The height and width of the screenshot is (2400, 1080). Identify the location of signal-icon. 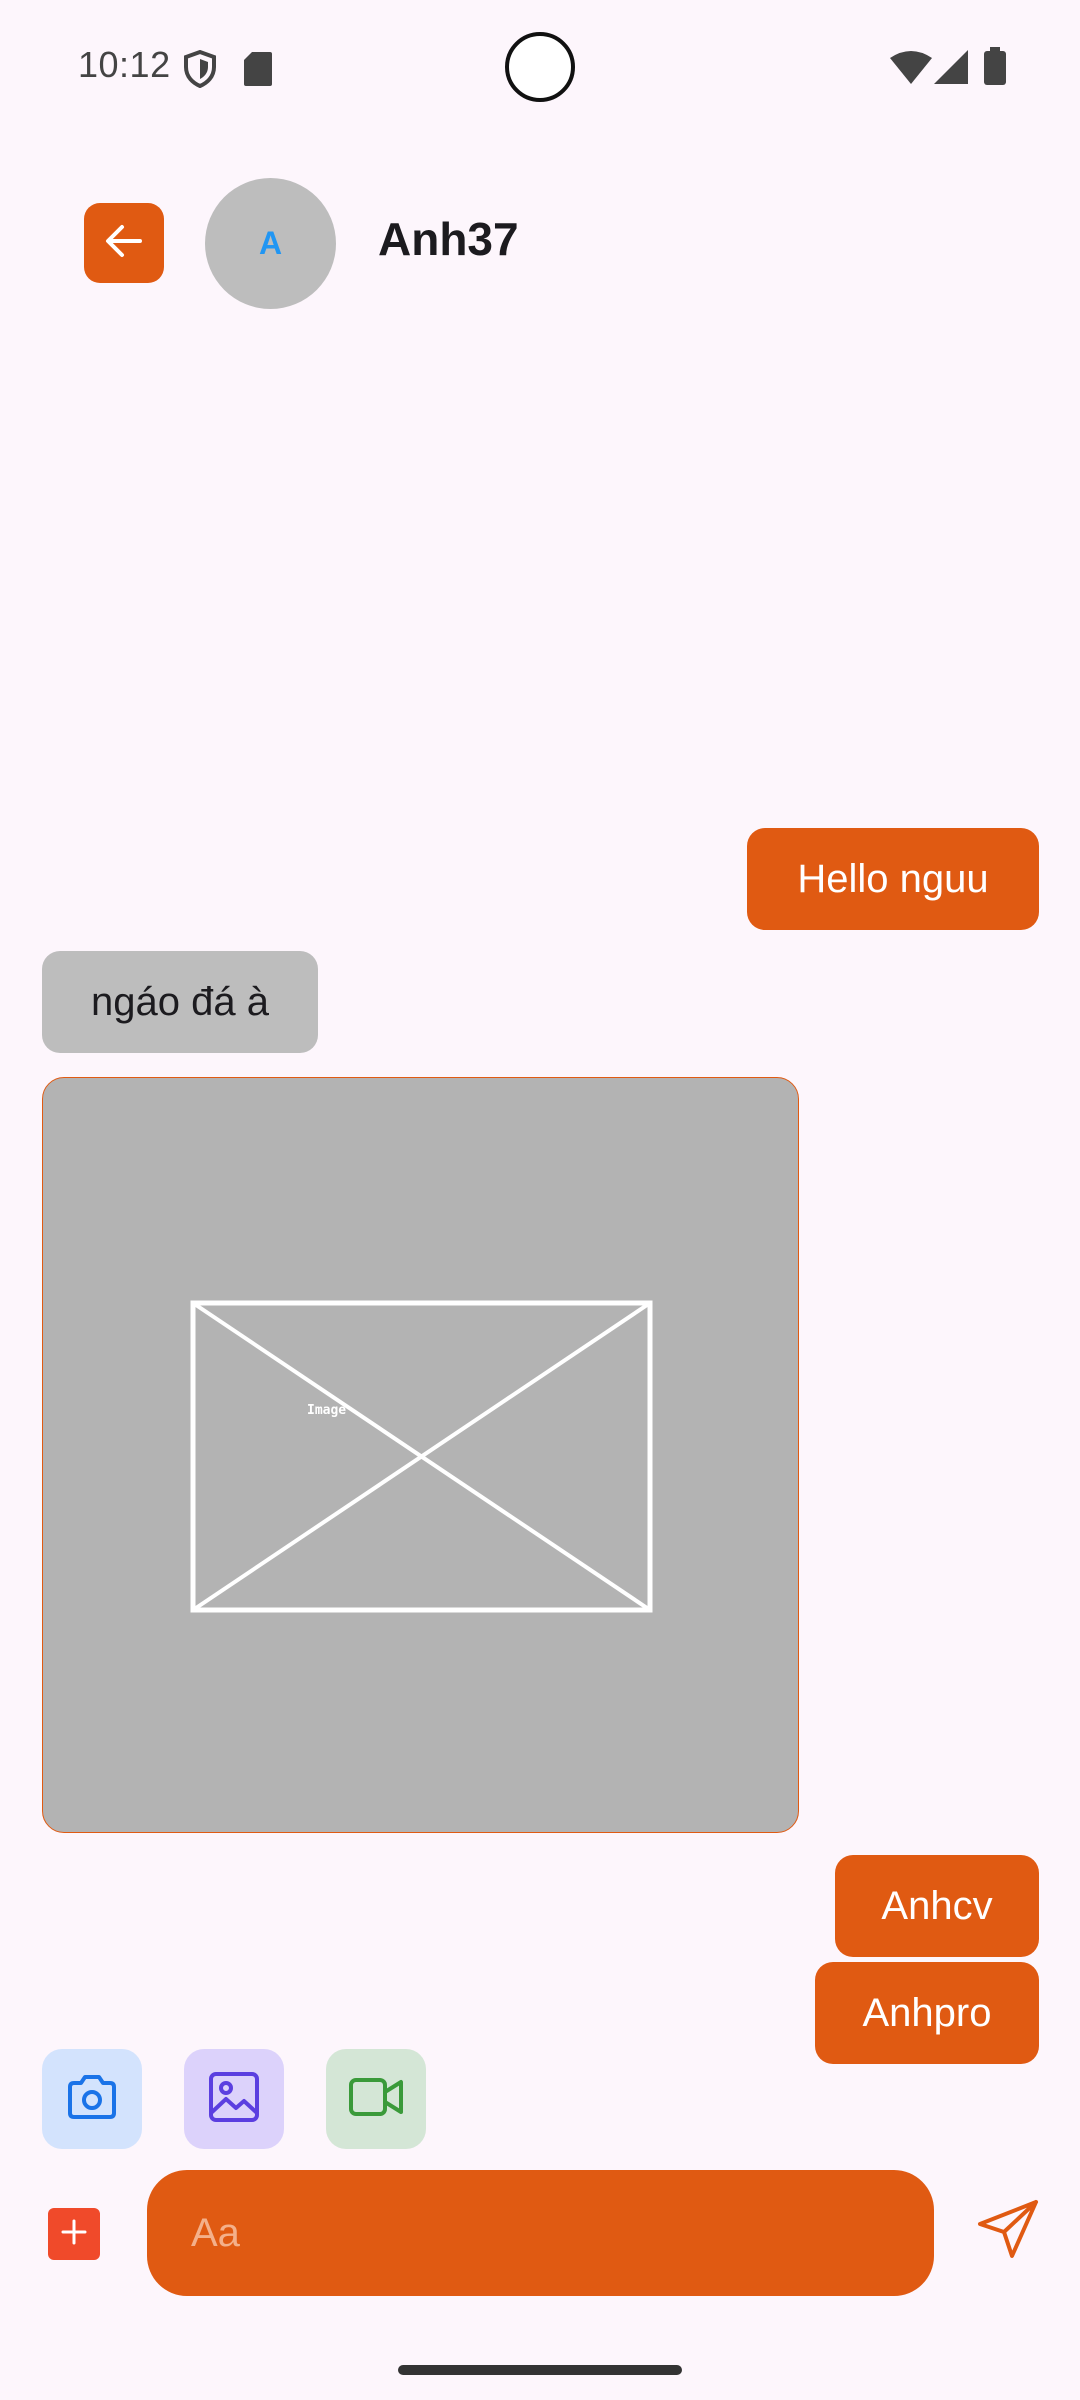
(951, 69).